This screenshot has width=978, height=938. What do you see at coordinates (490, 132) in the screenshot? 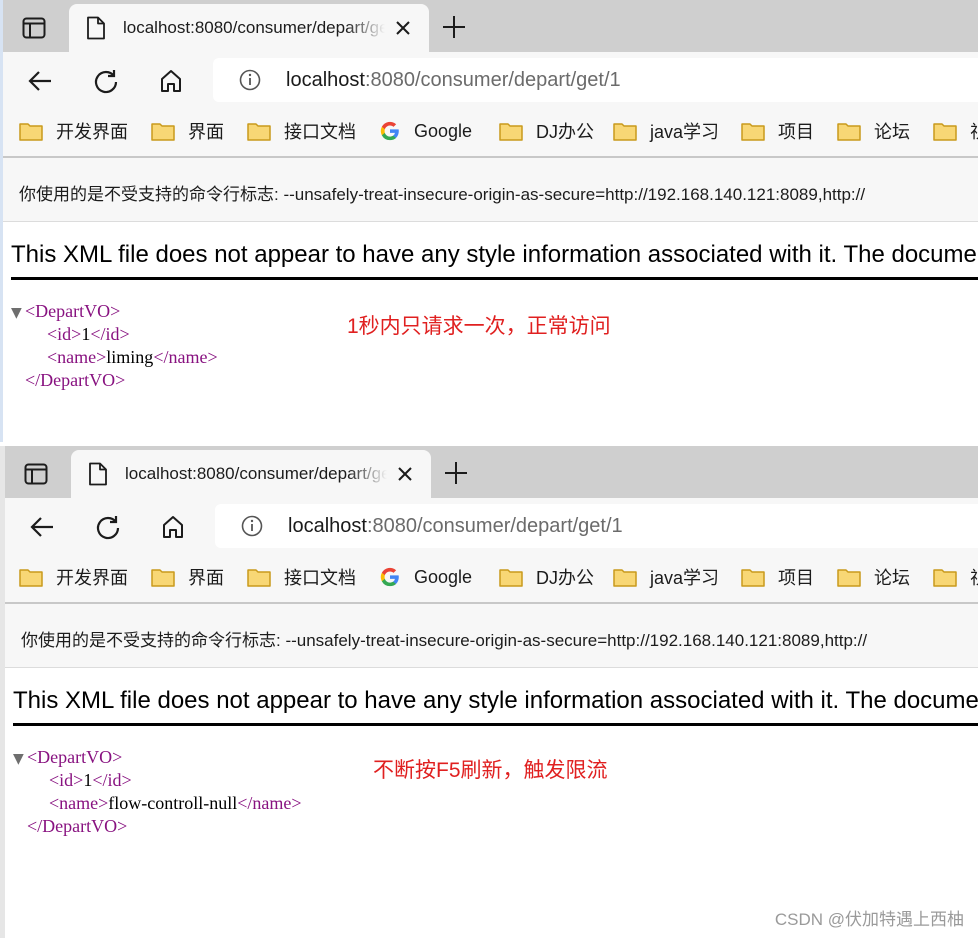
I see `bookmarks-bar: 开发界面 界面 接口文档 Google DJ办公 java学习 项目 论坛` at bounding box center [490, 132].